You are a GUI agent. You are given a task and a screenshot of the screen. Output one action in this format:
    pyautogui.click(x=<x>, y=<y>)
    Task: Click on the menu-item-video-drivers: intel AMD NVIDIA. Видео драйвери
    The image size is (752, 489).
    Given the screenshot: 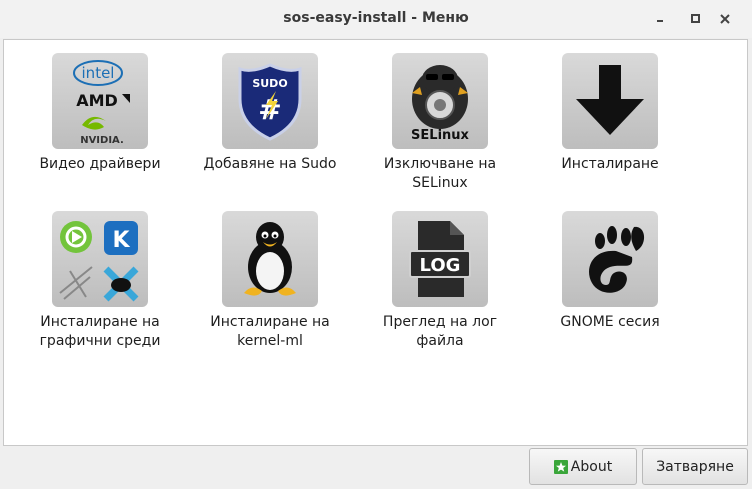 What is the action you would take?
    pyautogui.click(x=100, y=113)
    